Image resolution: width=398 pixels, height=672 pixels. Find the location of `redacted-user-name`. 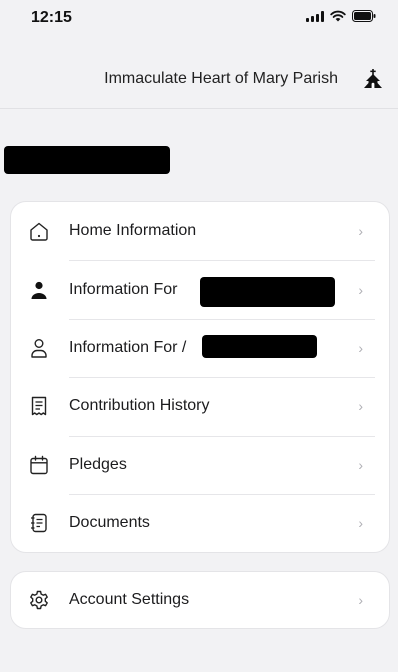

redacted-user-name is located at coordinates (87, 160).